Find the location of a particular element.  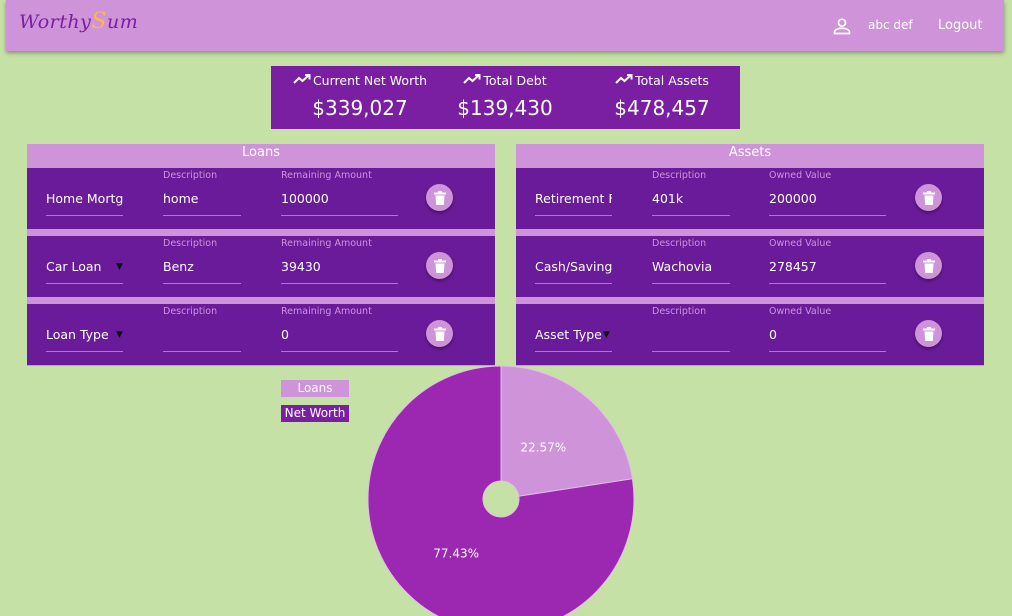

pie-slice-label: 77.43% is located at coordinates (456, 554).